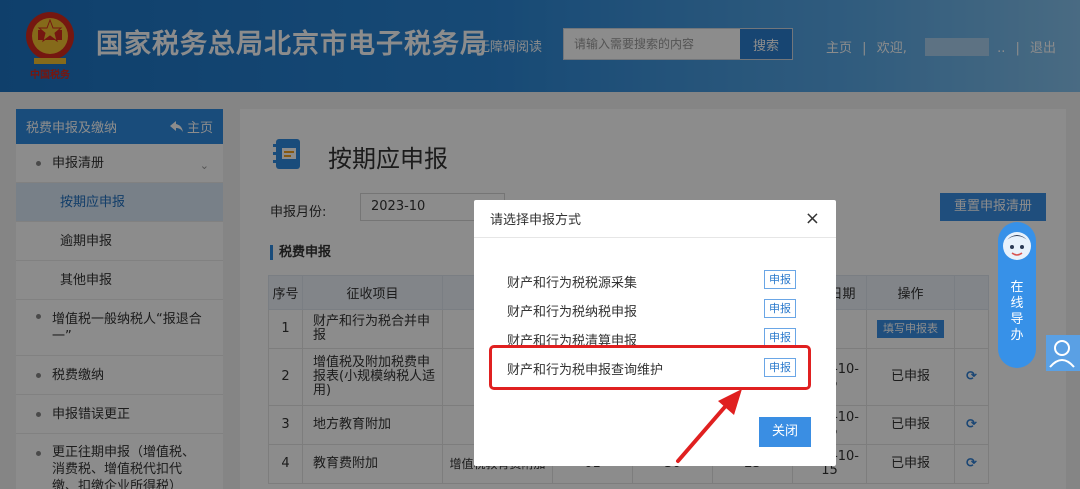  Describe the element at coordinates (780, 279) in the screenshot. I see `declare-button-source-collection: 申报` at that location.